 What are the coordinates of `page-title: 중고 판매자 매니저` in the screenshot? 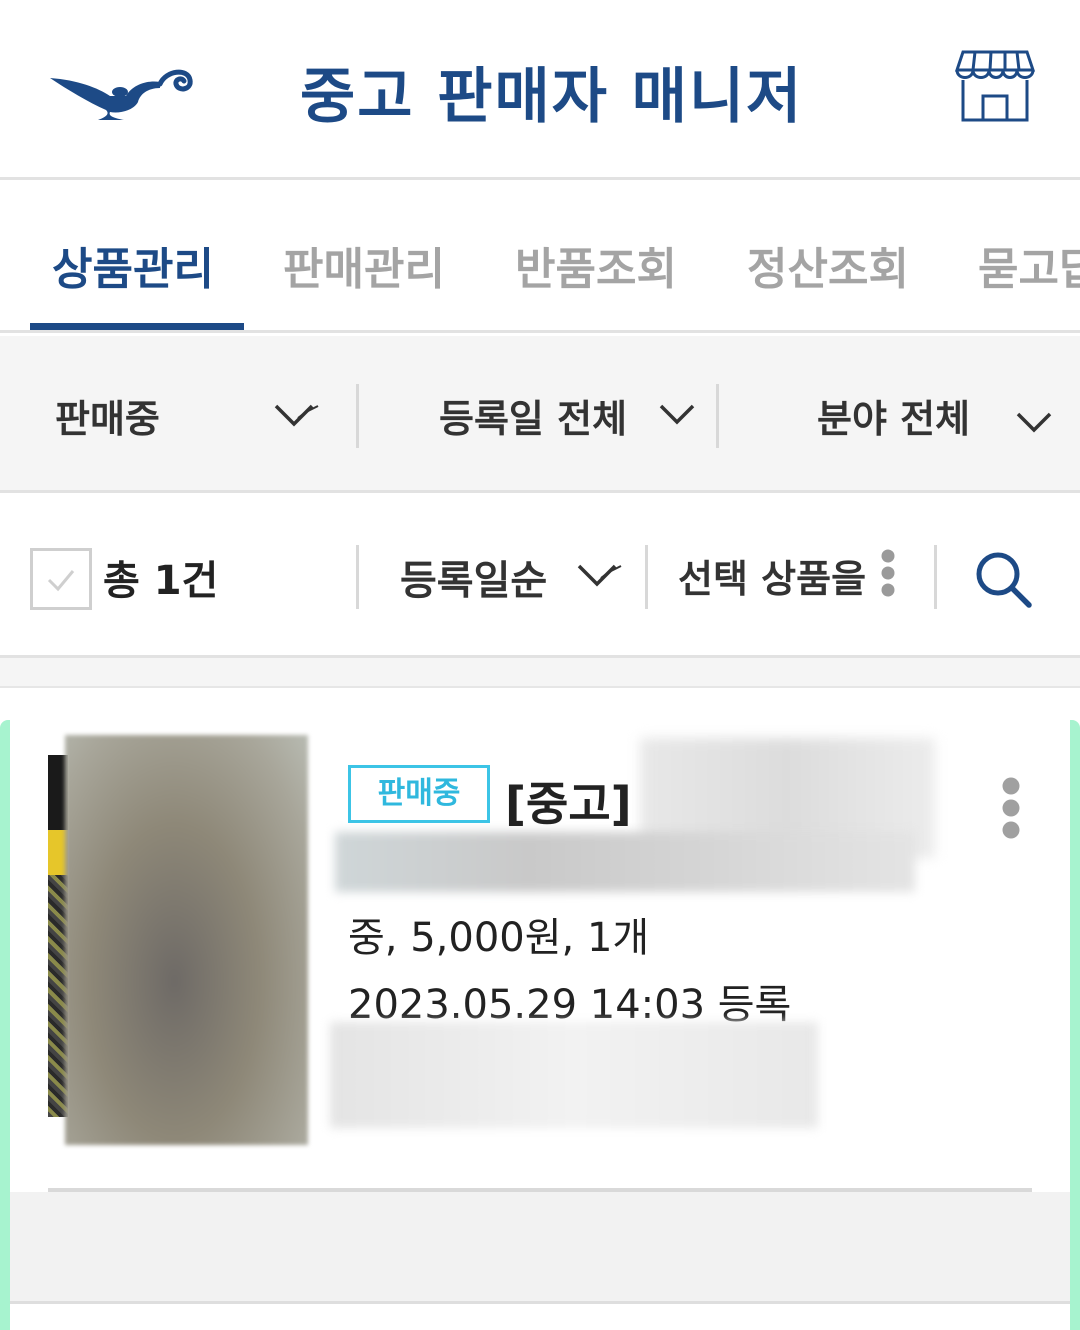 It's located at (552, 97).